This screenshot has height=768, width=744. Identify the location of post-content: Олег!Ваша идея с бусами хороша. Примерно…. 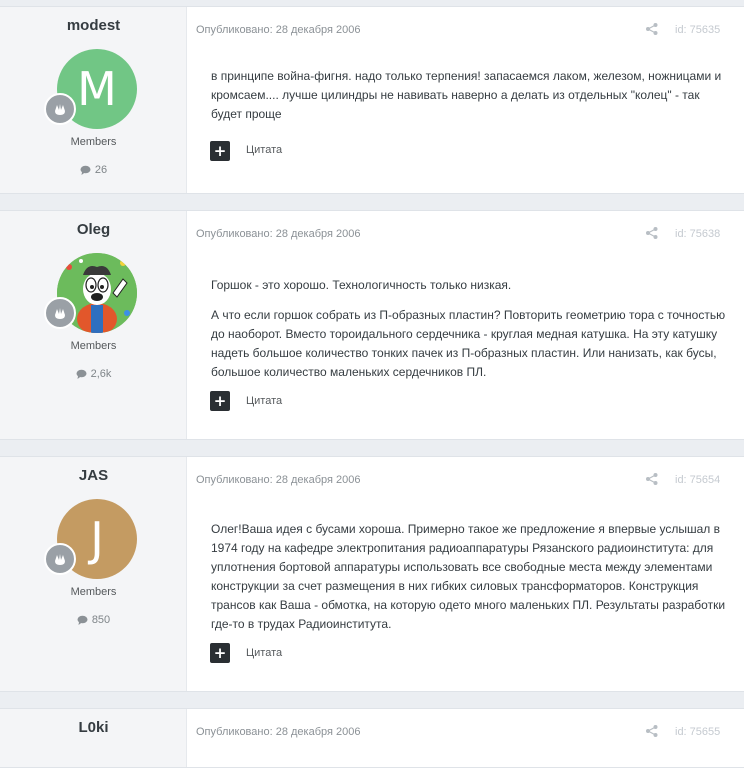
(468, 582).